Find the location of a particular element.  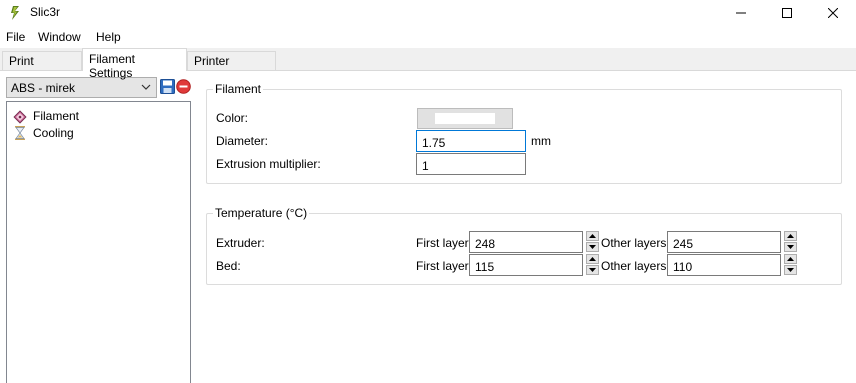

close-button is located at coordinates (833, 13).